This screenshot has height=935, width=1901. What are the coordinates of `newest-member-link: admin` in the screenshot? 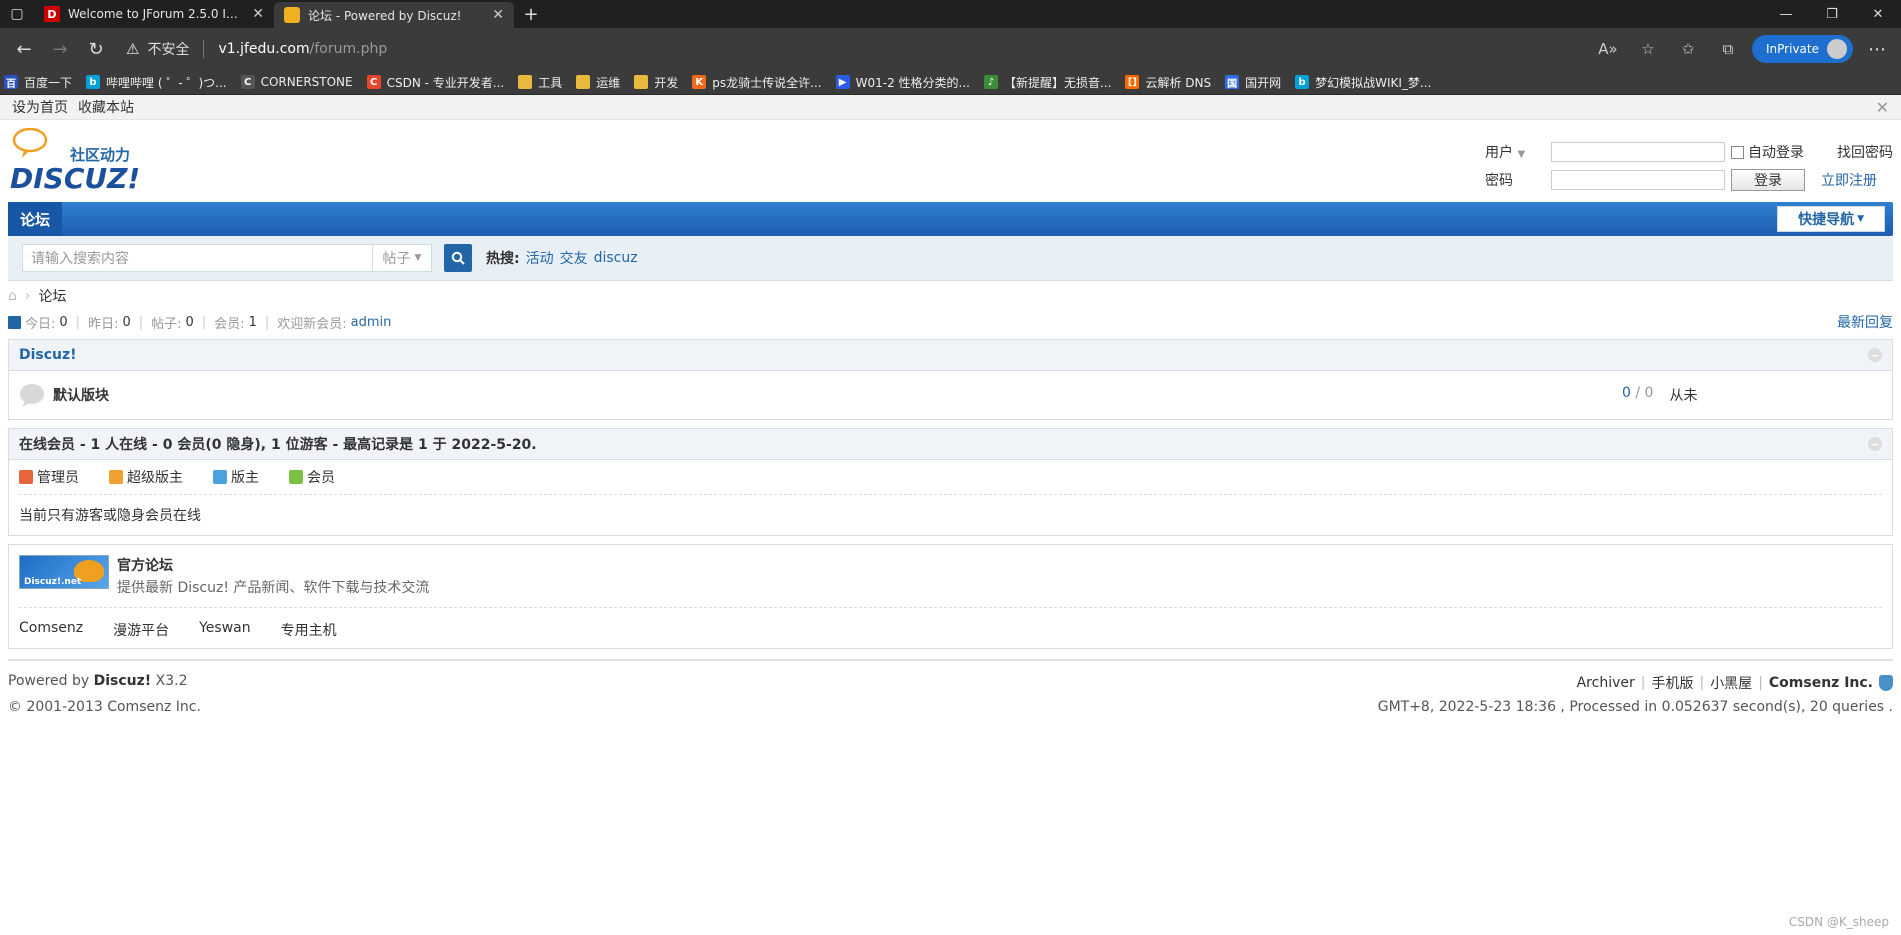 It's located at (371, 322).